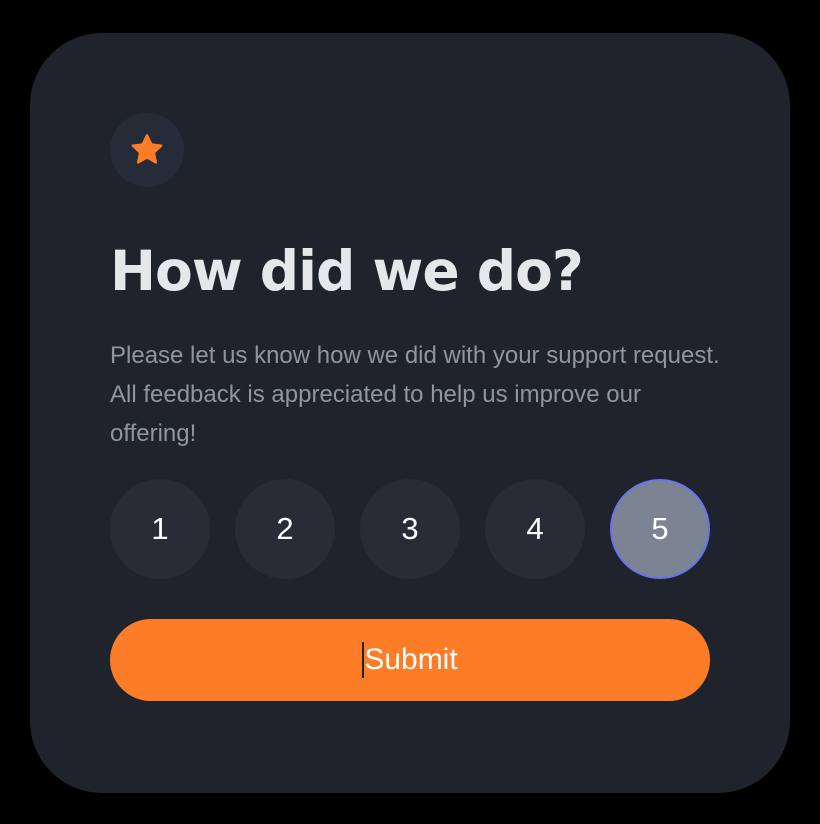 Image resolution: width=820 pixels, height=824 pixels. What do you see at coordinates (660, 529) in the screenshot?
I see `rating-option-5: 5` at bounding box center [660, 529].